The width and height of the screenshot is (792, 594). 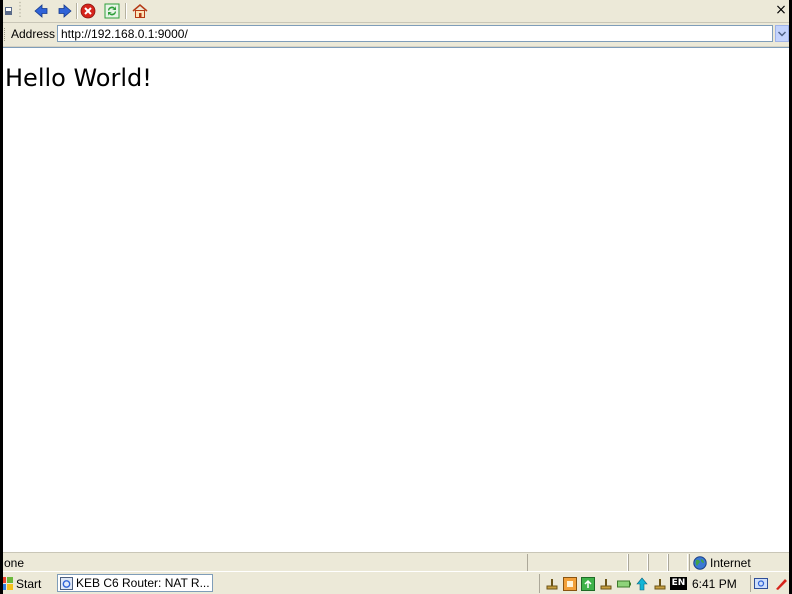 What do you see at coordinates (14, 563) in the screenshot?
I see `status-text: one` at bounding box center [14, 563].